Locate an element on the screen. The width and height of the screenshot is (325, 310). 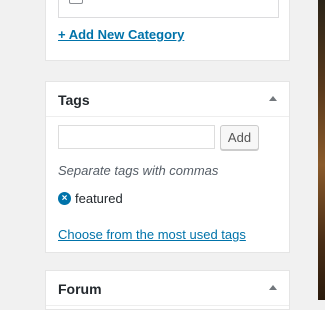
forum-panel-header: Forum is located at coordinates (167, 288).